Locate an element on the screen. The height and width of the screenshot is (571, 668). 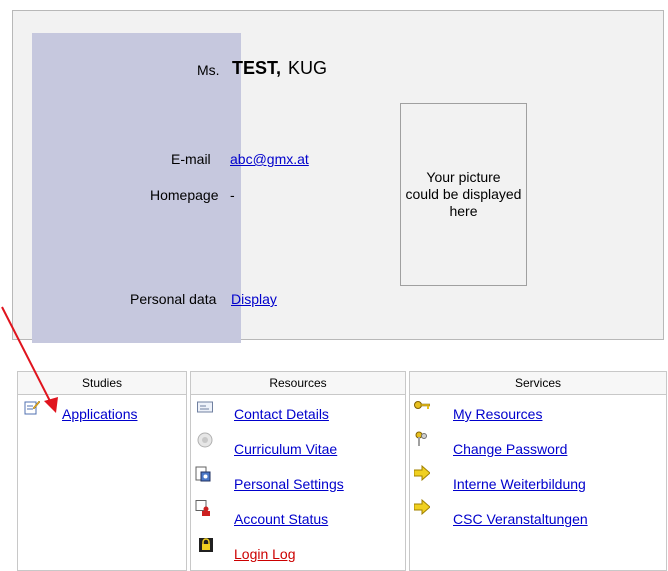
salutation: Ms. is located at coordinates (208, 70).